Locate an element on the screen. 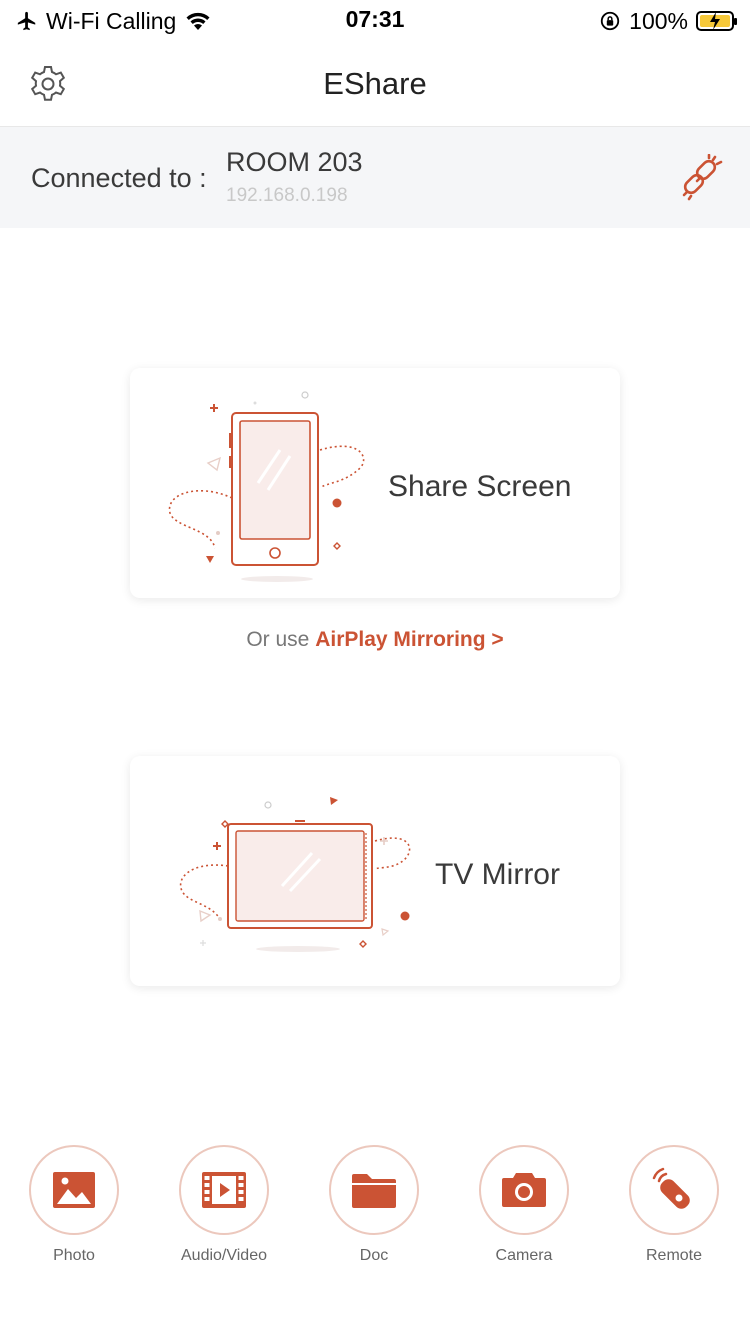 The image size is (750, 1334). camera-icon is located at coordinates (524, 1190).